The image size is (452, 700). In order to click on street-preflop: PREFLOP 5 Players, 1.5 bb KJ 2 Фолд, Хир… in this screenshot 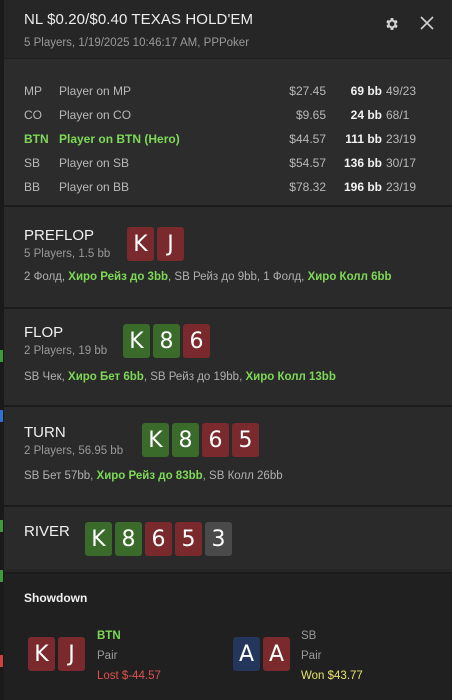, I will do `click(228, 256)`.